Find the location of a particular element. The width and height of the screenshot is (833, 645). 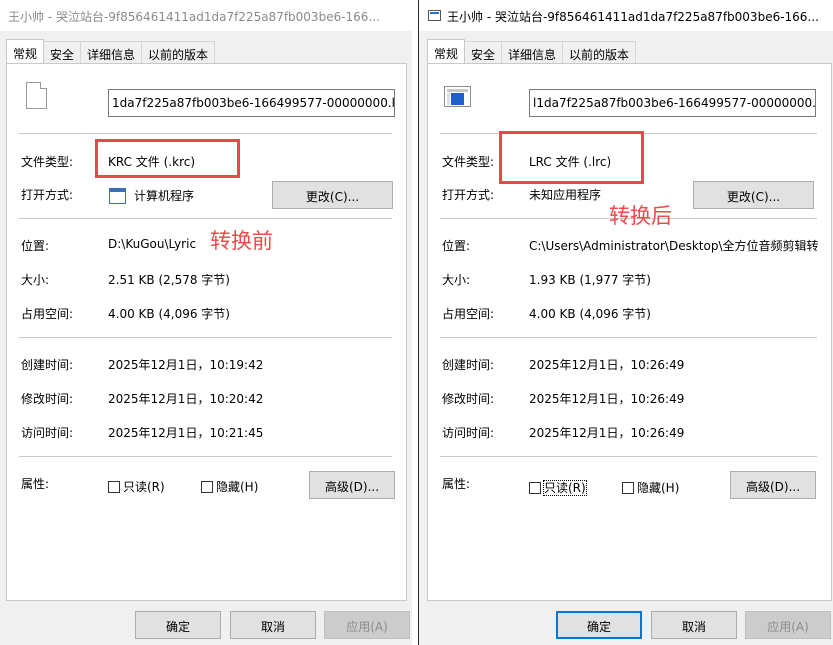

location-value: C:\Users\Administrator\Desktop\全方位音频剪辑转 is located at coordinates (674, 246).